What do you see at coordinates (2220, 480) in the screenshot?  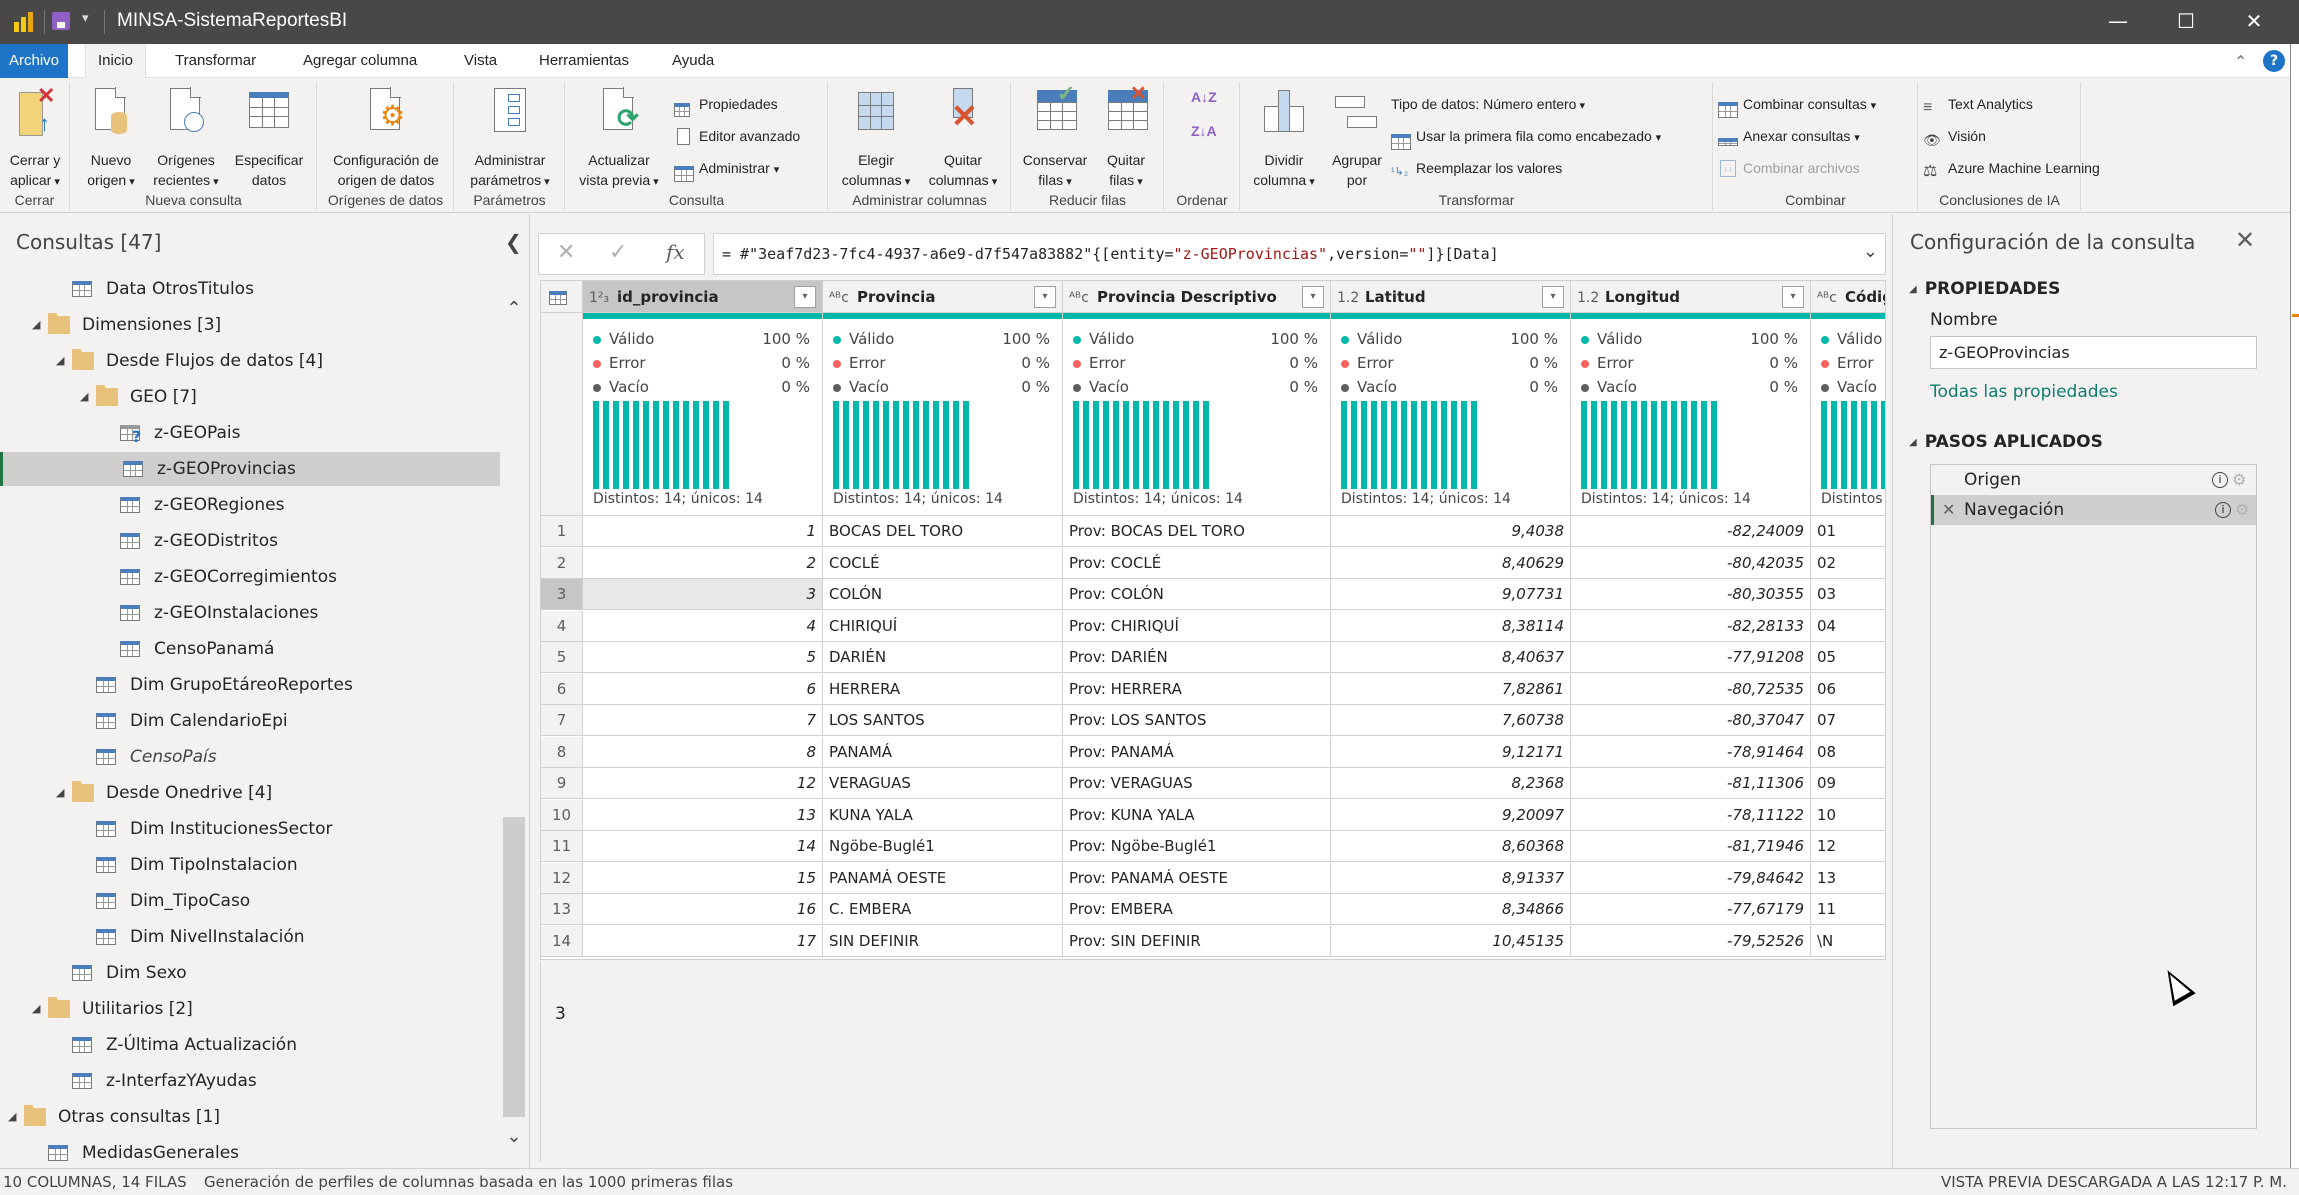 I see `info-icon: i` at bounding box center [2220, 480].